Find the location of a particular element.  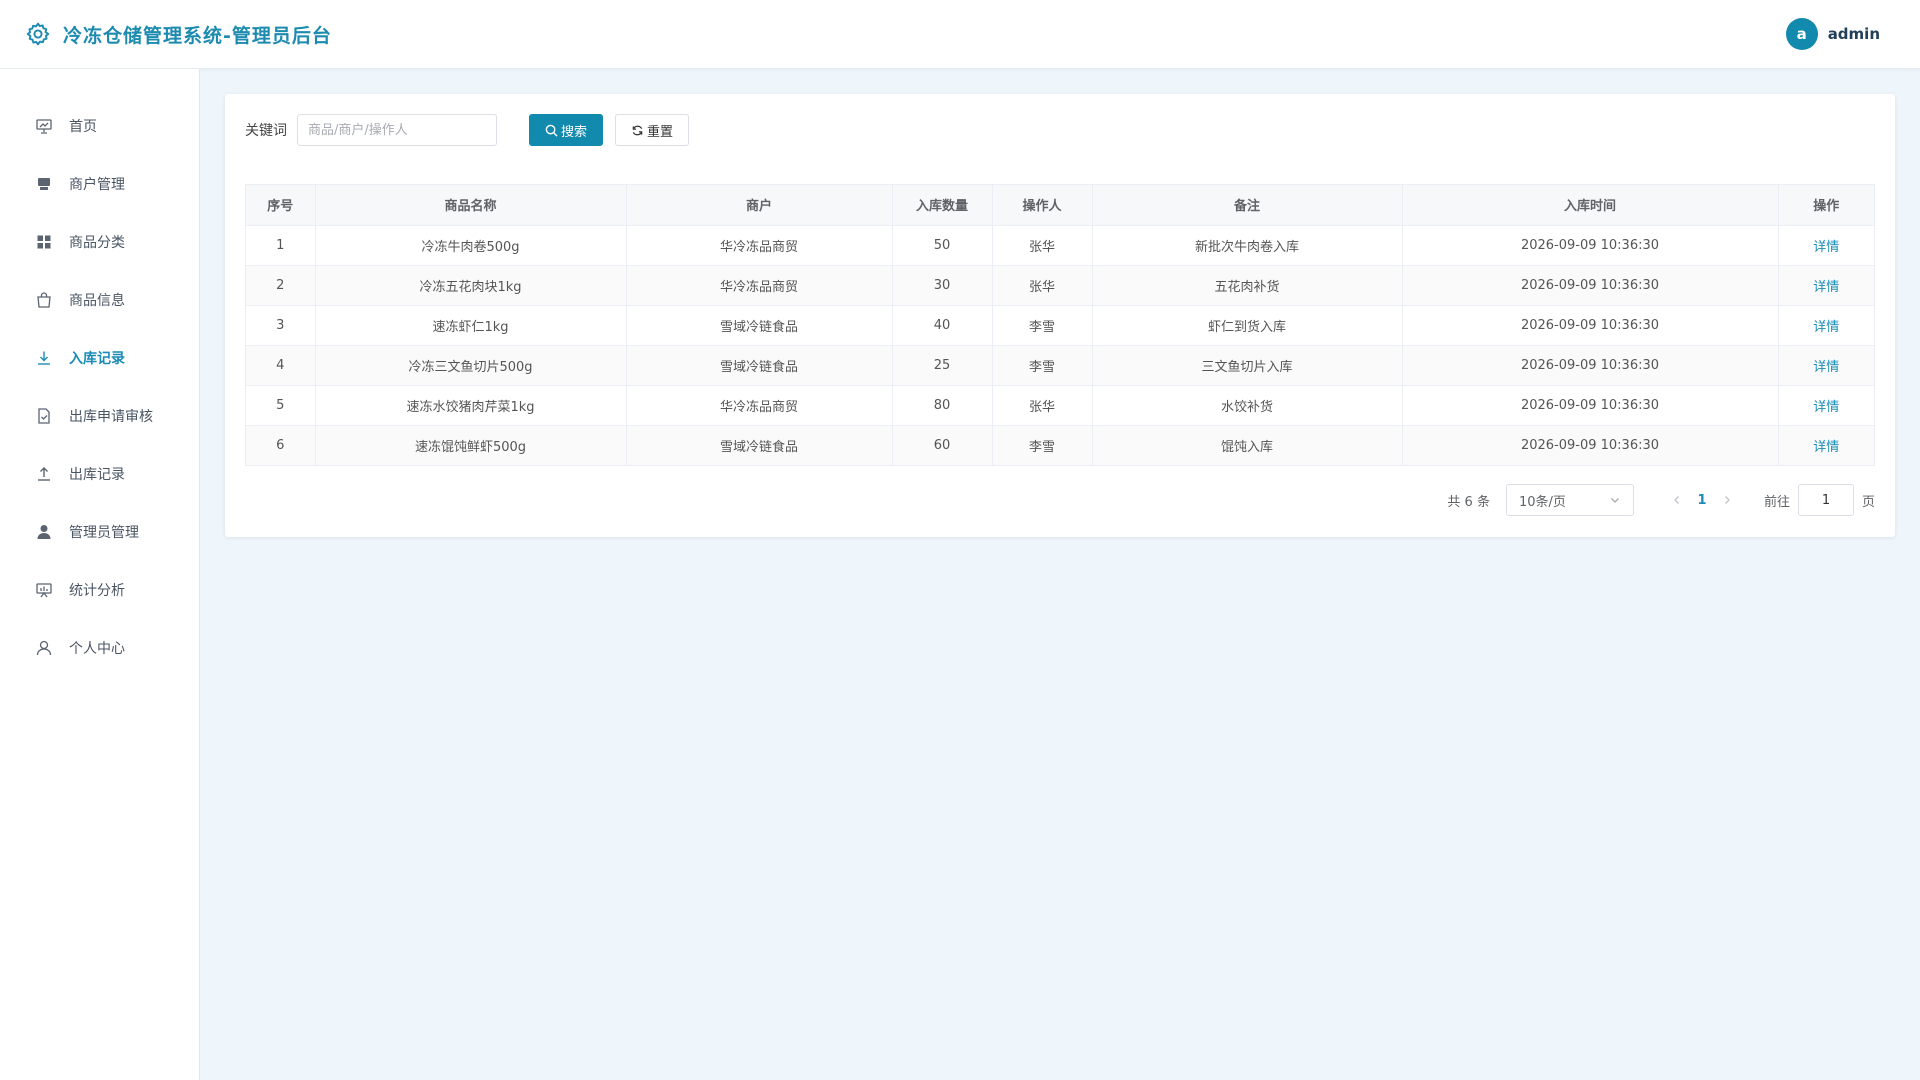

sidebar-item-label: 入库记录 is located at coordinates (97, 359).